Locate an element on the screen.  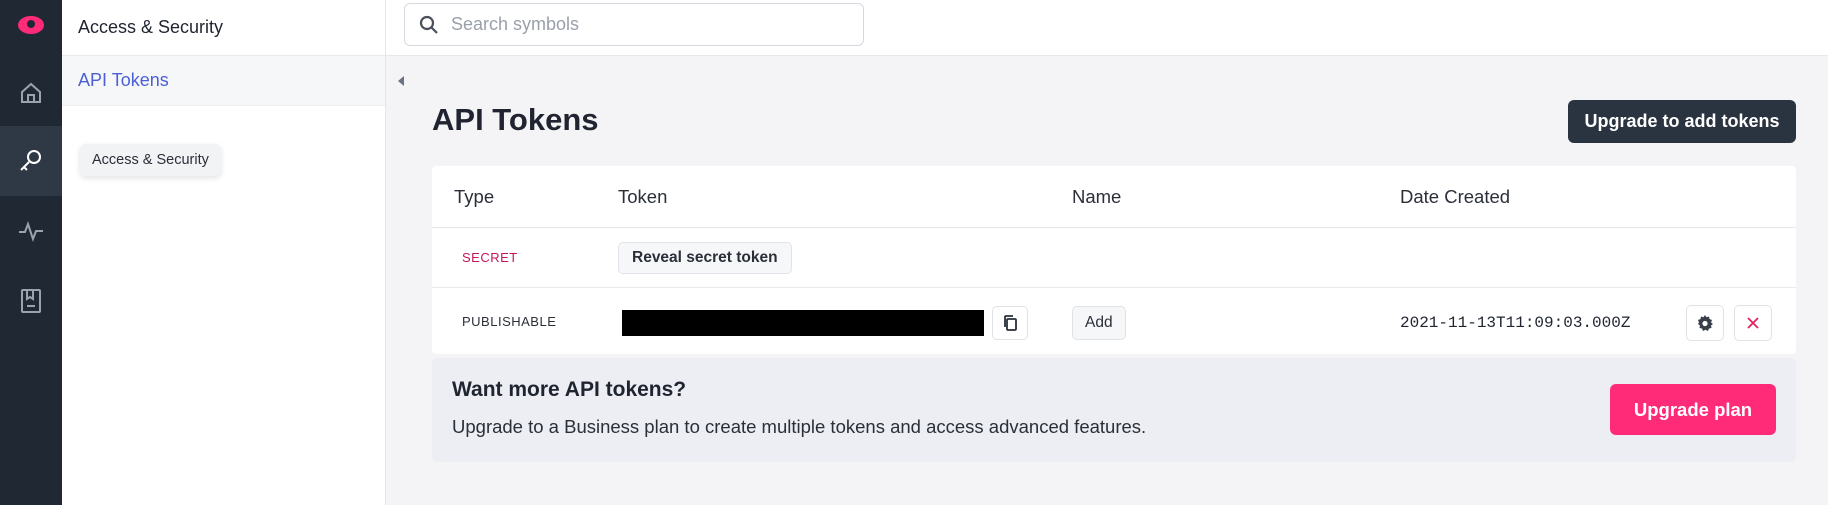
search-box is located at coordinates (634, 24).